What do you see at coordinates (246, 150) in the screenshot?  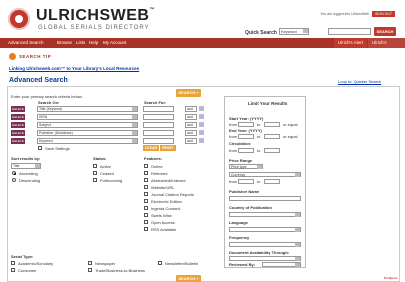 I see `circulation-from-input` at bounding box center [246, 150].